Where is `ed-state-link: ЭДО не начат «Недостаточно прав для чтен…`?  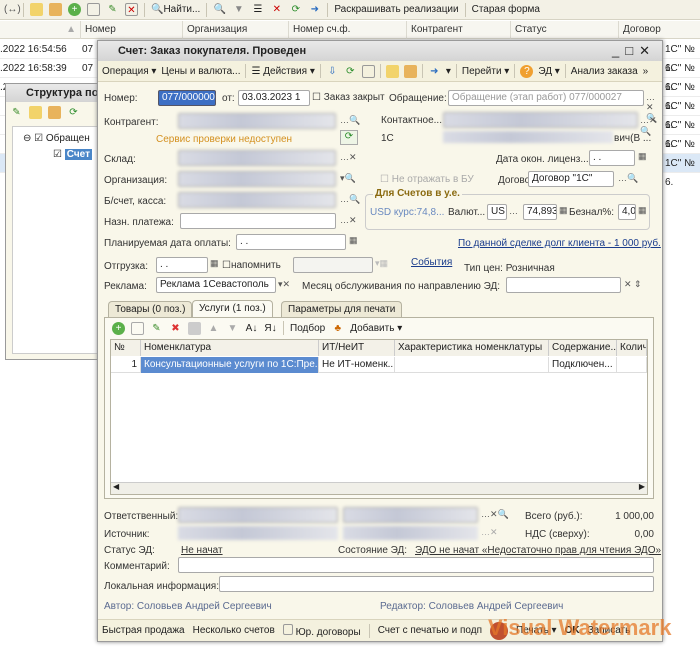
ed-state-link: ЭДО не начат «Недостаточно прав для чтен… is located at coordinates (538, 550).